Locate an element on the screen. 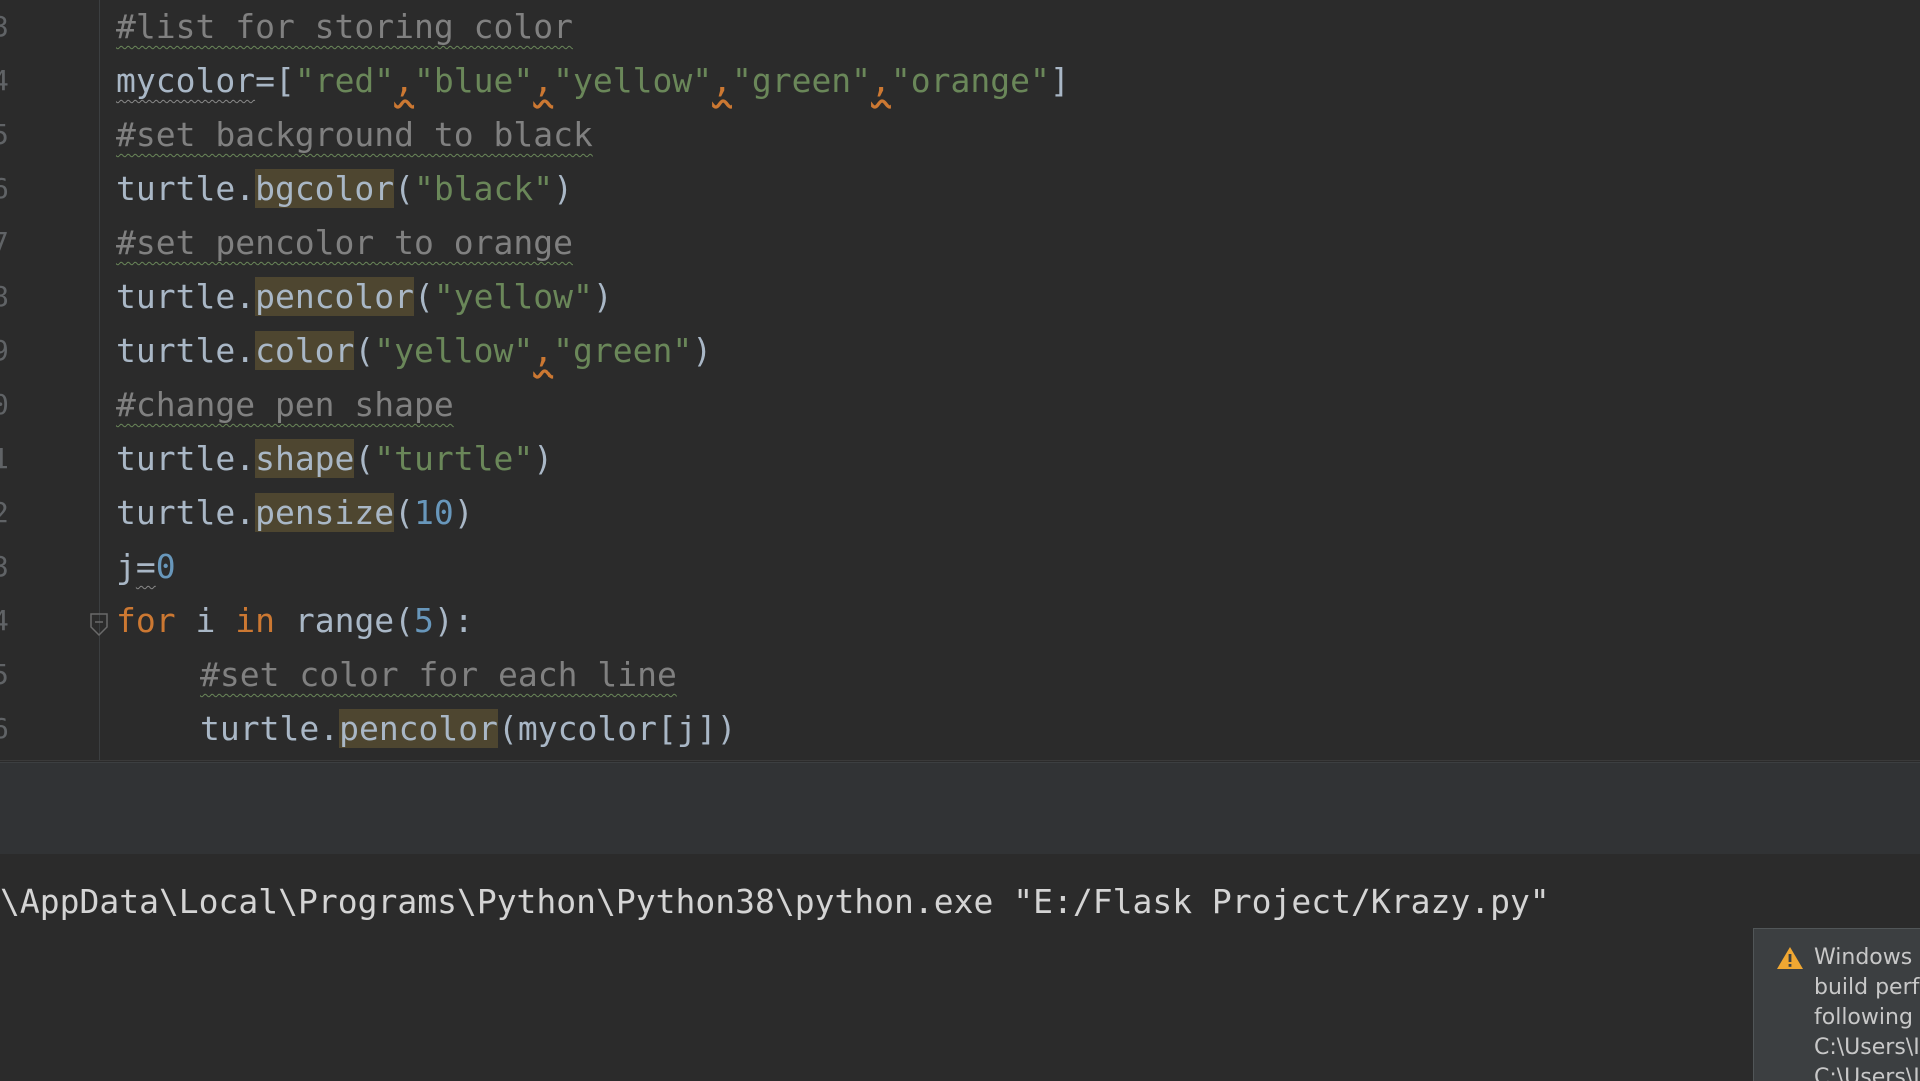 This screenshot has width=1920, height=1081. number-literal: 5 is located at coordinates (424, 620).